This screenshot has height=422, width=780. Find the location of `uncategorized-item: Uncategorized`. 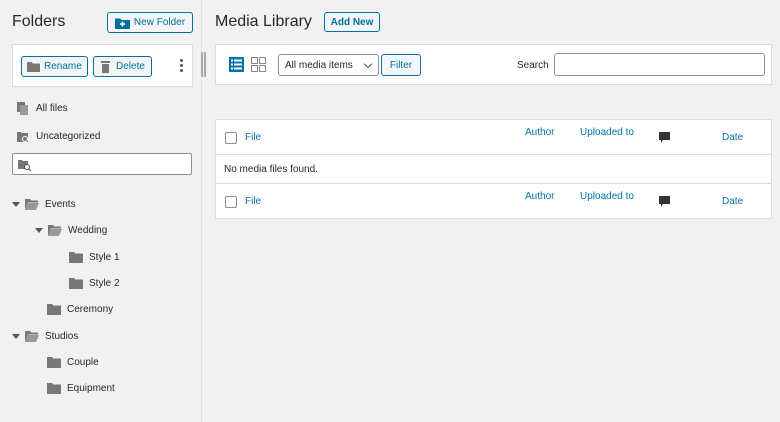

uncategorized-item: Uncategorized is located at coordinates (58, 136).